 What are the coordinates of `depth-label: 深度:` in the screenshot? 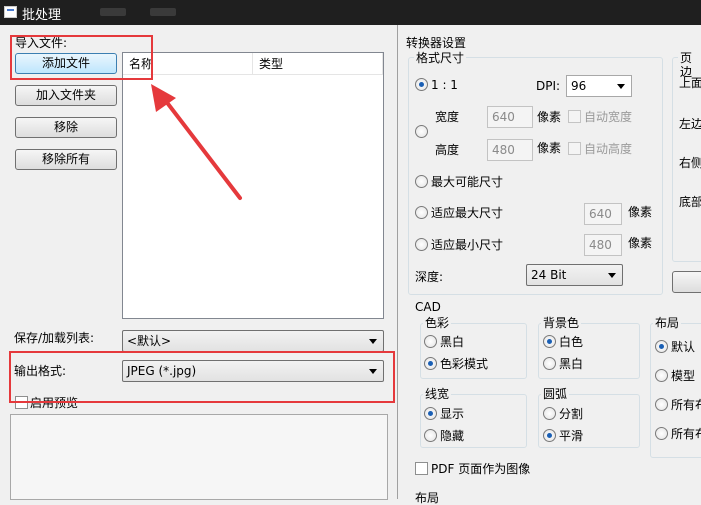 It's located at (429, 277).